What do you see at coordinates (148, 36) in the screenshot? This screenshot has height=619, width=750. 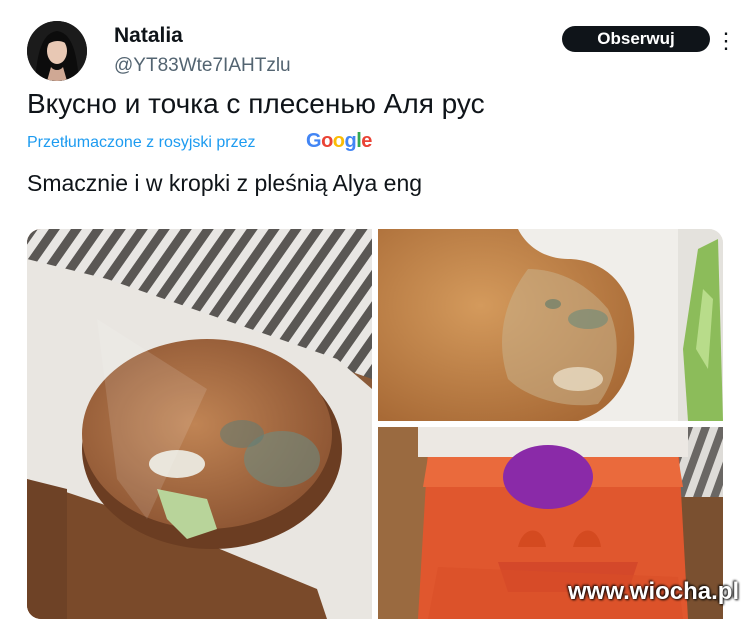 I see `author-name: Natalia` at bounding box center [148, 36].